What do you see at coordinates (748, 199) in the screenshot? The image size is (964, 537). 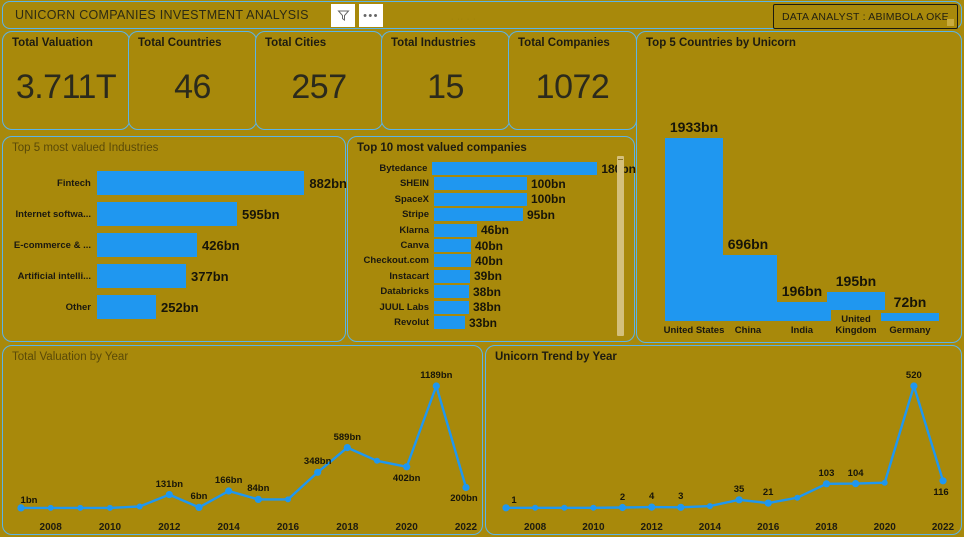 I see `country-column: 696bn China` at bounding box center [748, 199].